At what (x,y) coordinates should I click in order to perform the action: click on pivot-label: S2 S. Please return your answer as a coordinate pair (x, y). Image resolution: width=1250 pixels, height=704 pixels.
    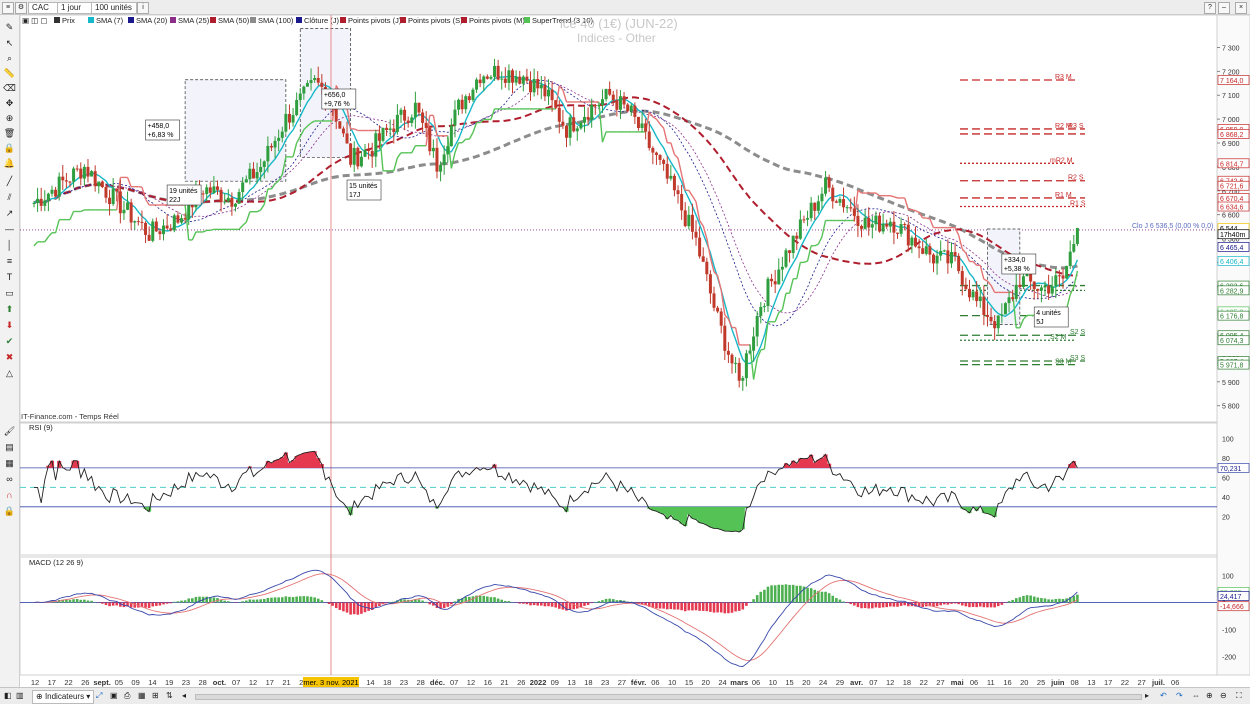
    Looking at the image, I should click on (1078, 332).